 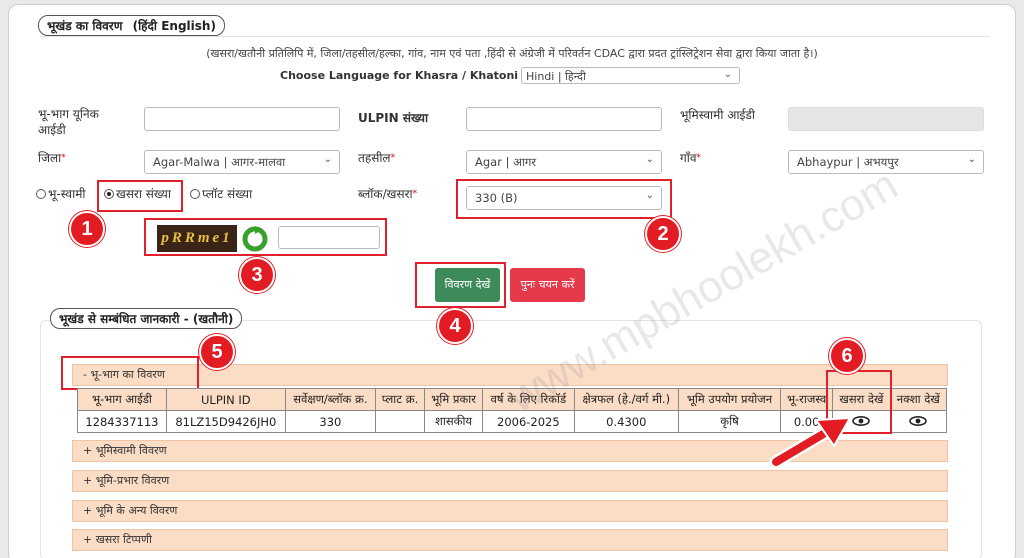 What do you see at coordinates (663, 234) in the screenshot?
I see `step-badge-2: 2` at bounding box center [663, 234].